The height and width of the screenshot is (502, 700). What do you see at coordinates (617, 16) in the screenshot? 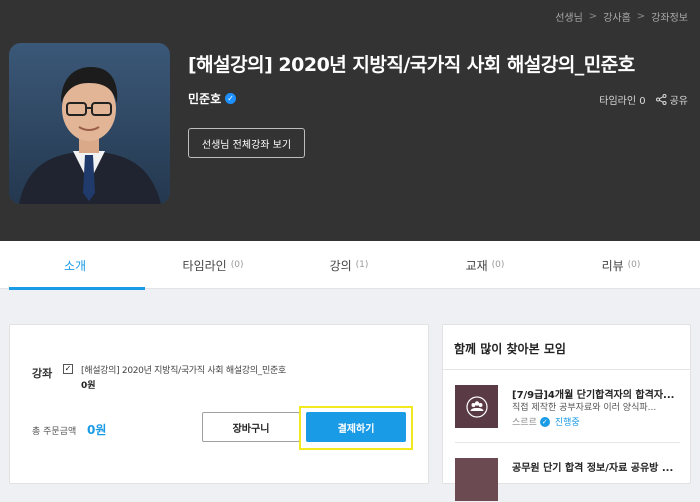
I see `breadcrumb-item: 강사홈` at bounding box center [617, 16].